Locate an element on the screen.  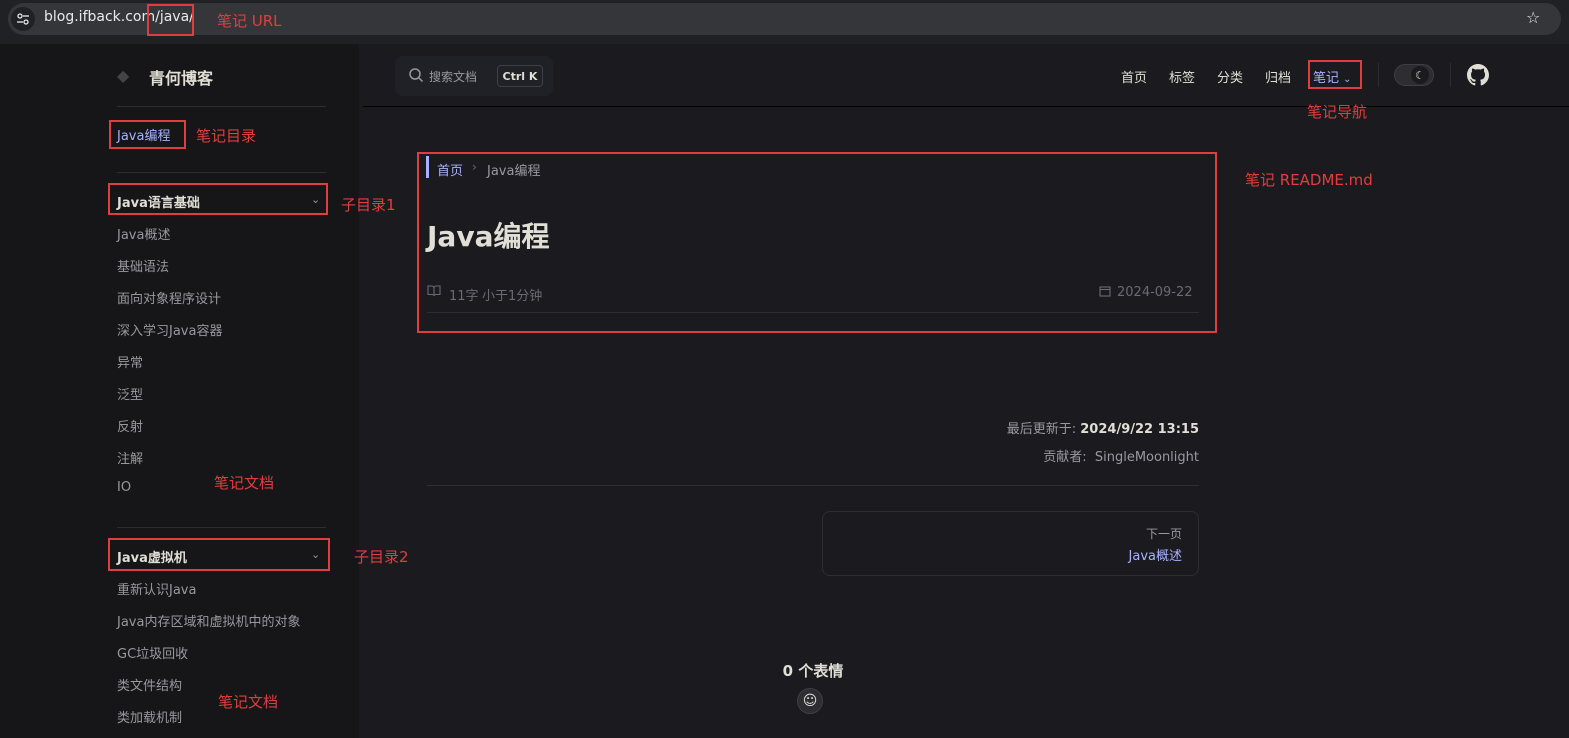
sidebar-item: 注解 is located at coordinates (130, 457).